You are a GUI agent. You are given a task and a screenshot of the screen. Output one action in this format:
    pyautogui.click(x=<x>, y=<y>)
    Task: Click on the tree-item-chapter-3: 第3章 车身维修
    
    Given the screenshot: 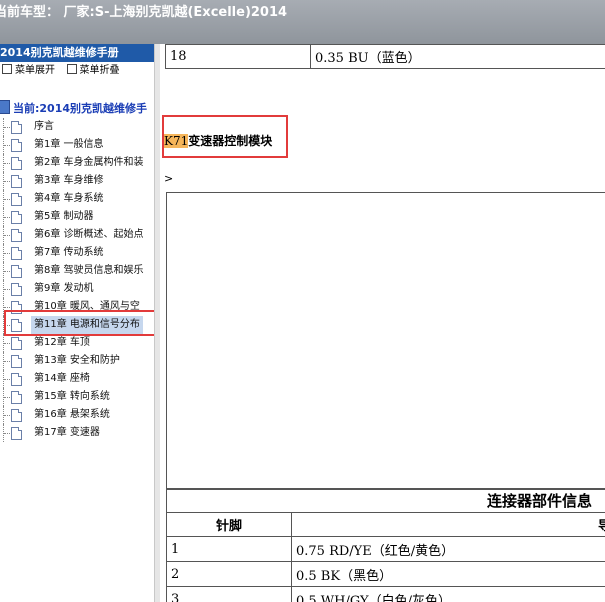 What is the action you would take?
    pyautogui.click(x=77, y=181)
    